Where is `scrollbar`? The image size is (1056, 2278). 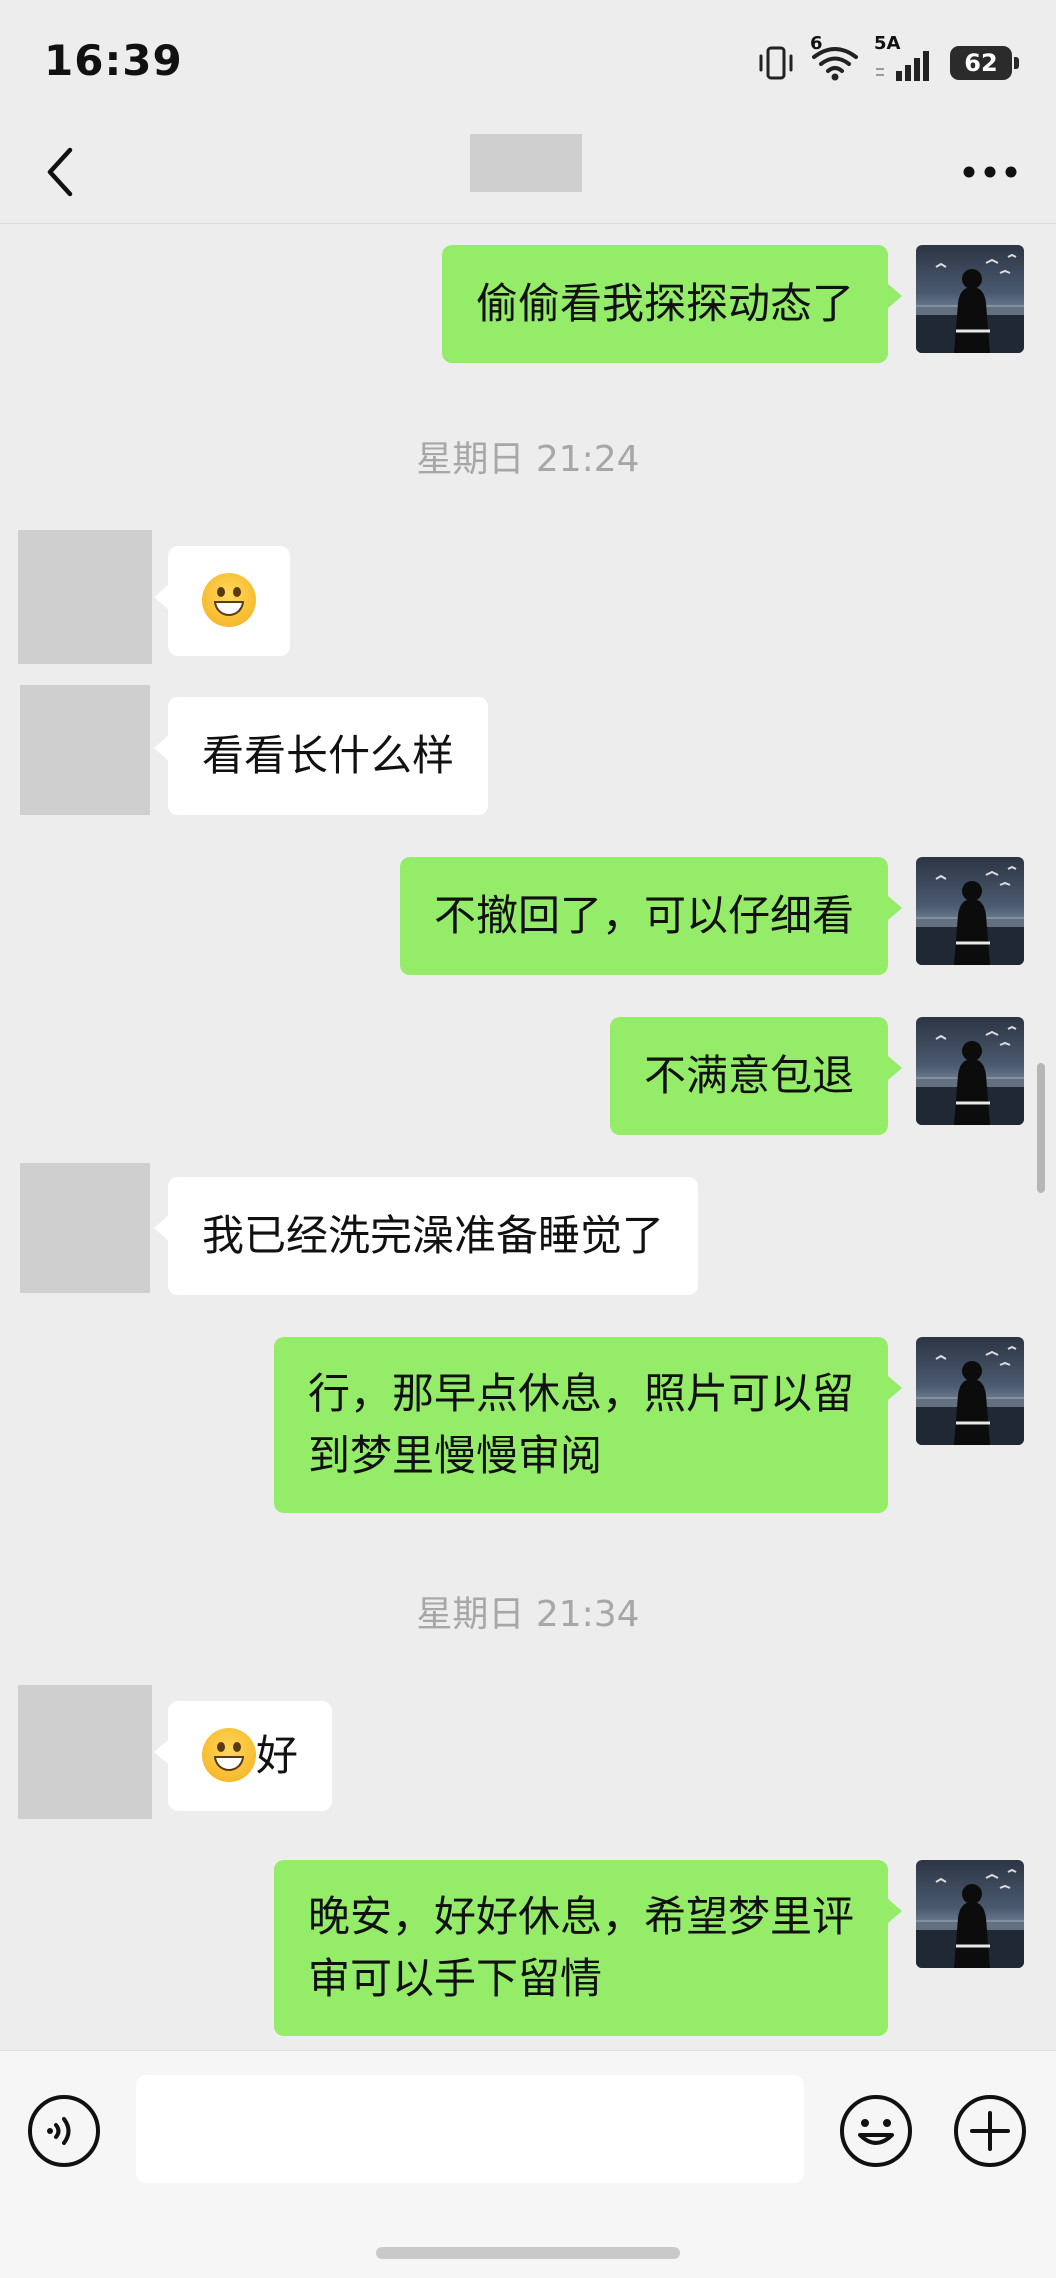
scrollbar is located at coordinates (1041, 1128).